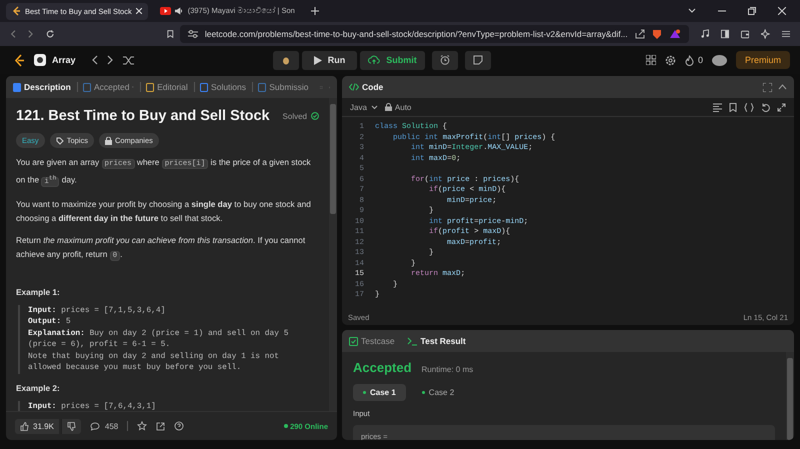 The width and height of the screenshot is (800, 449). What do you see at coordinates (704, 34) in the screenshot?
I see `music-icon` at bounding box center [704, 34].